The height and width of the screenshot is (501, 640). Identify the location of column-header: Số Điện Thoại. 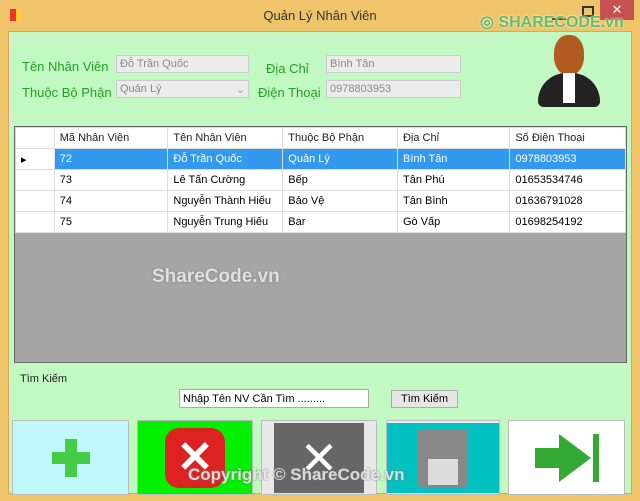
(567, 138).